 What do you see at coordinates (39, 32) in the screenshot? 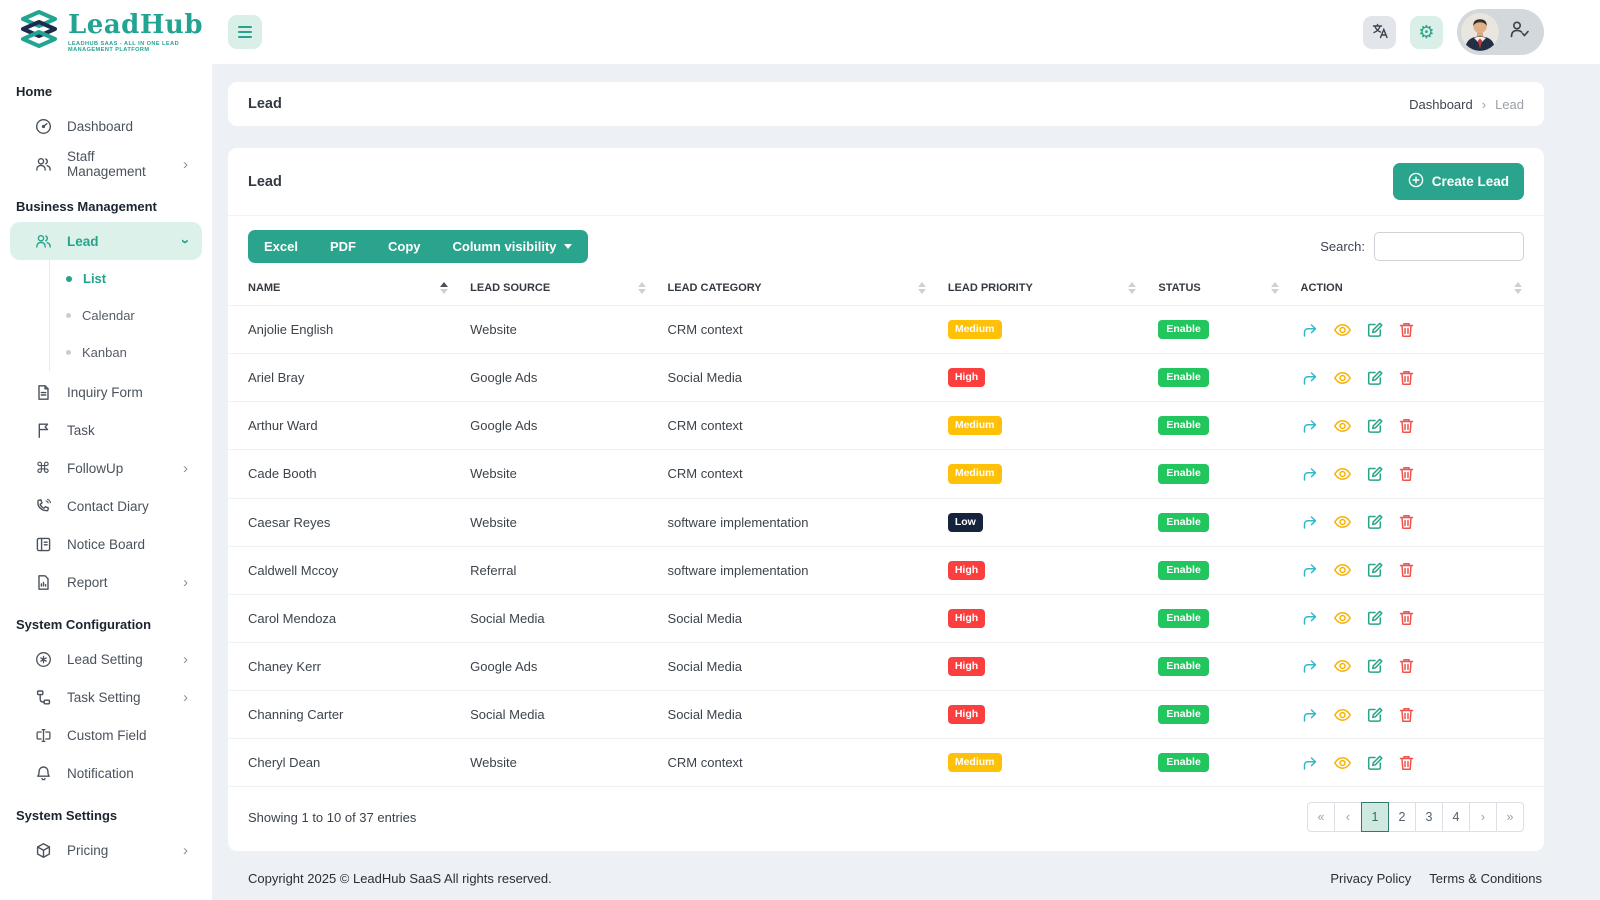
I see `logo-layers-icon` at bounding box center [39, 32].